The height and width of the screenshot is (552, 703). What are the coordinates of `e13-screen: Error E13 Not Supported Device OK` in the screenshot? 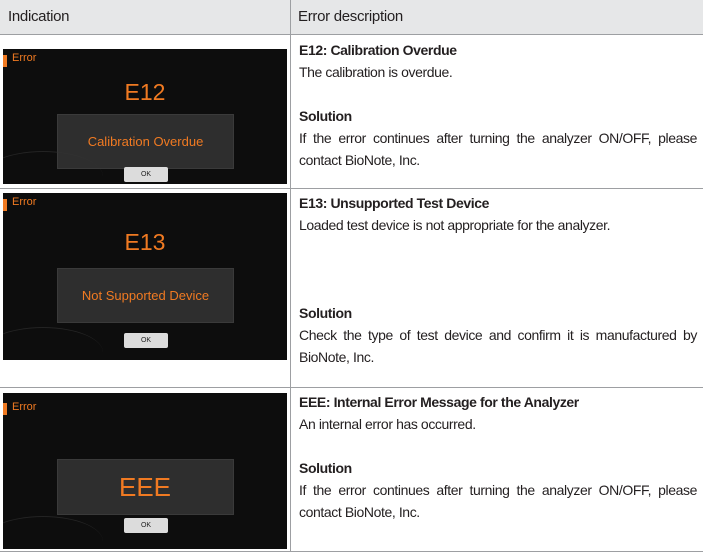 It's located at (145, 276).